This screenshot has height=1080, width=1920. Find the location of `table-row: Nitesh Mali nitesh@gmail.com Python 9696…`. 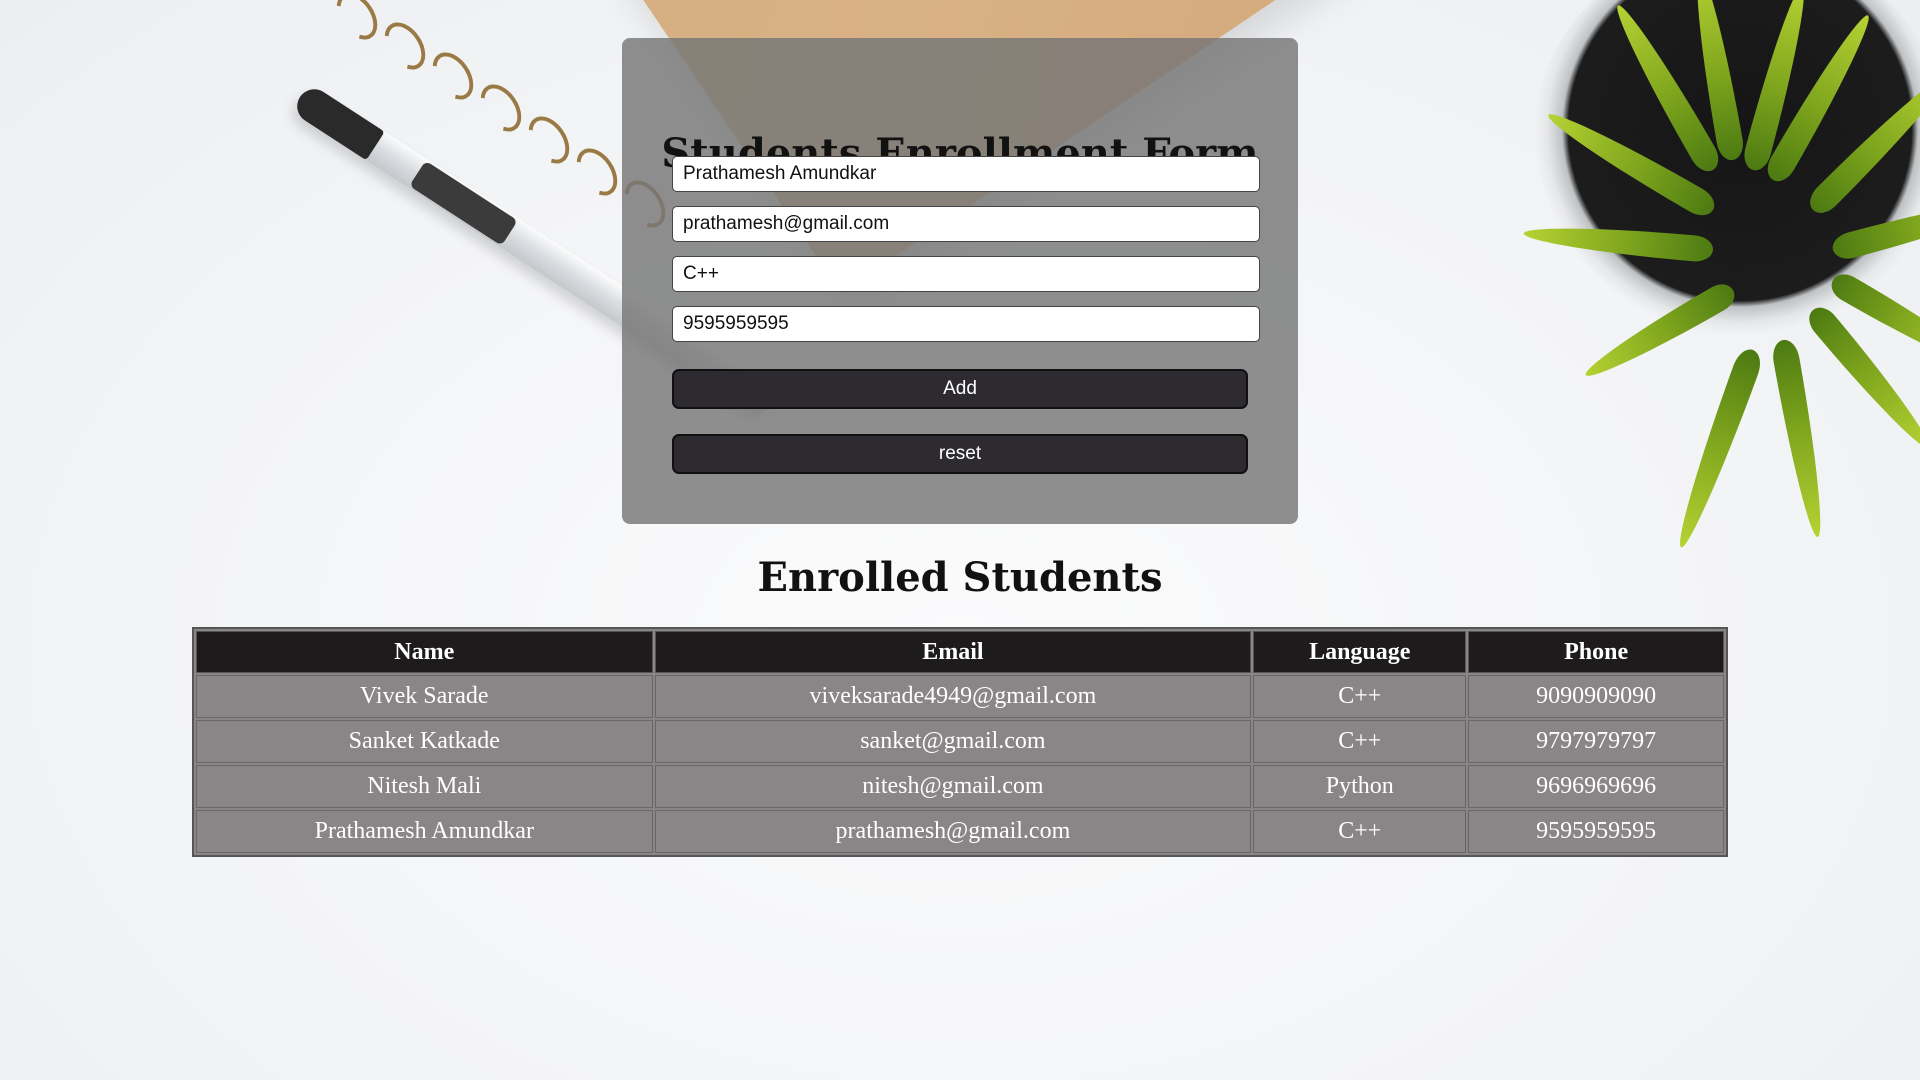

table-row: Nitesh Mali nitesh@gmail.com Python 9696… is located at coordinates (960, 786).